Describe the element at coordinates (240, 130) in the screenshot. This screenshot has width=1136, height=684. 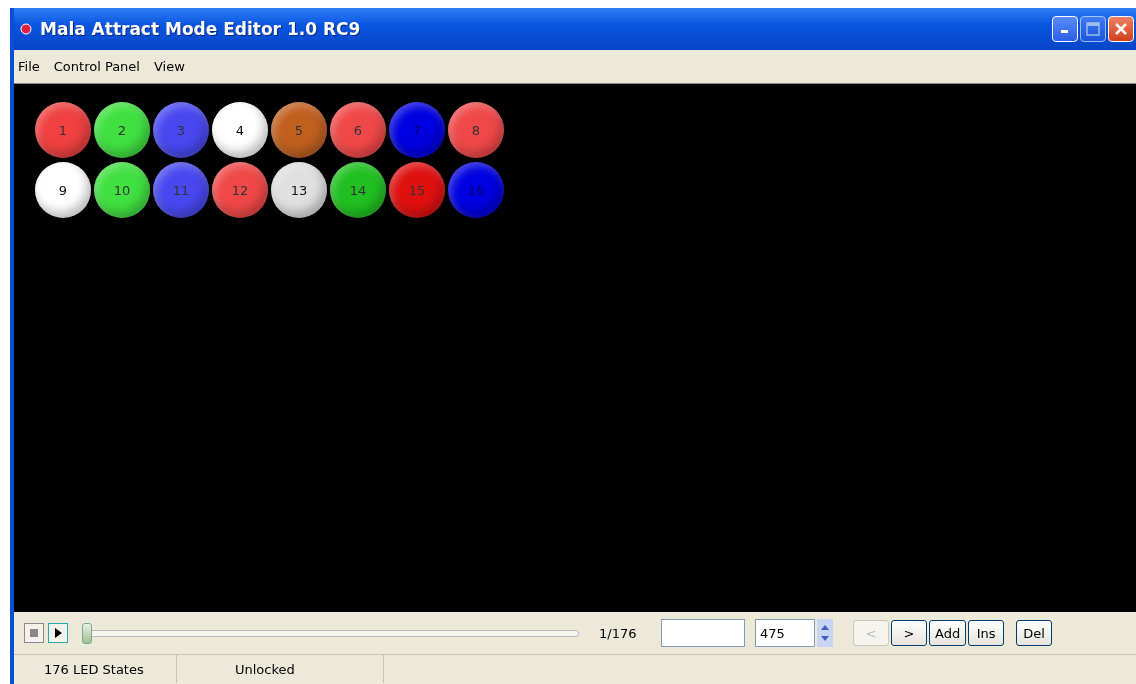
I see `led-button: 4` at that location.